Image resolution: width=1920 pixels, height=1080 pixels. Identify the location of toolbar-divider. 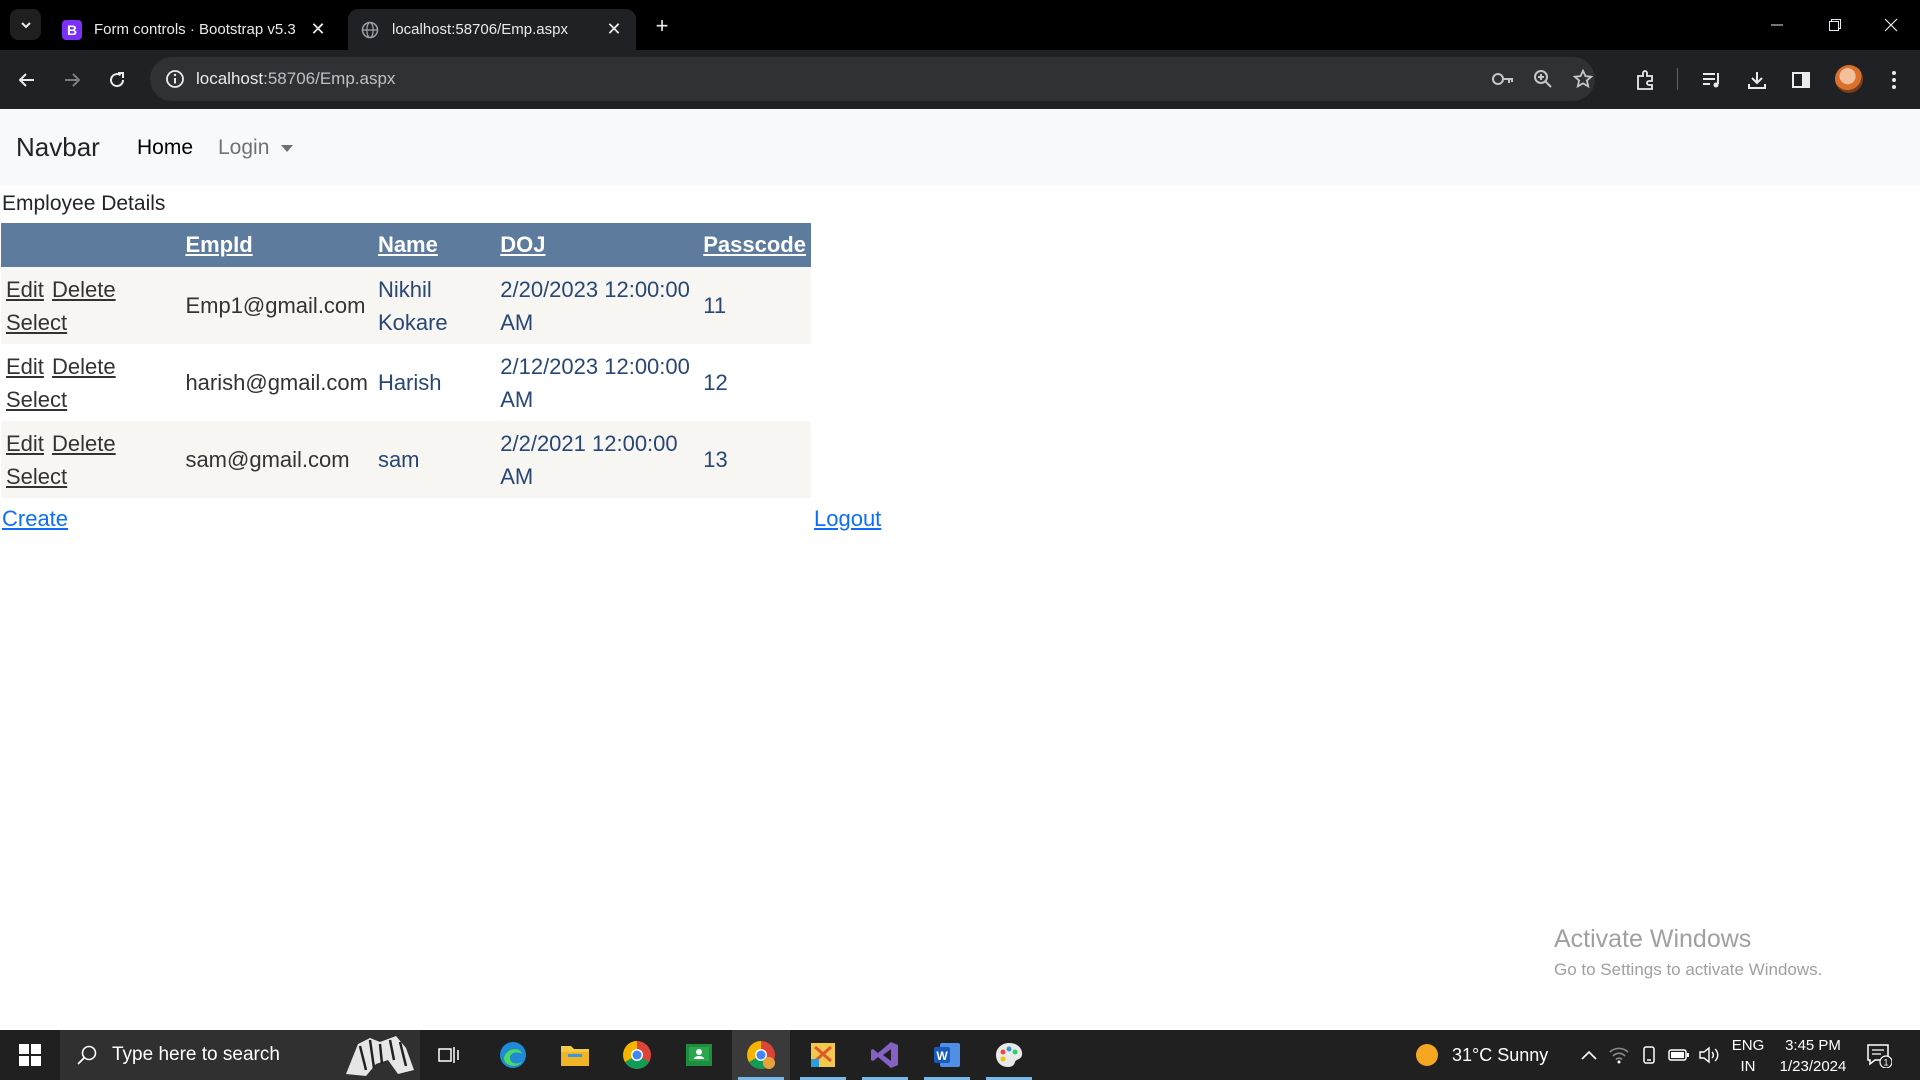
(1677, 79).